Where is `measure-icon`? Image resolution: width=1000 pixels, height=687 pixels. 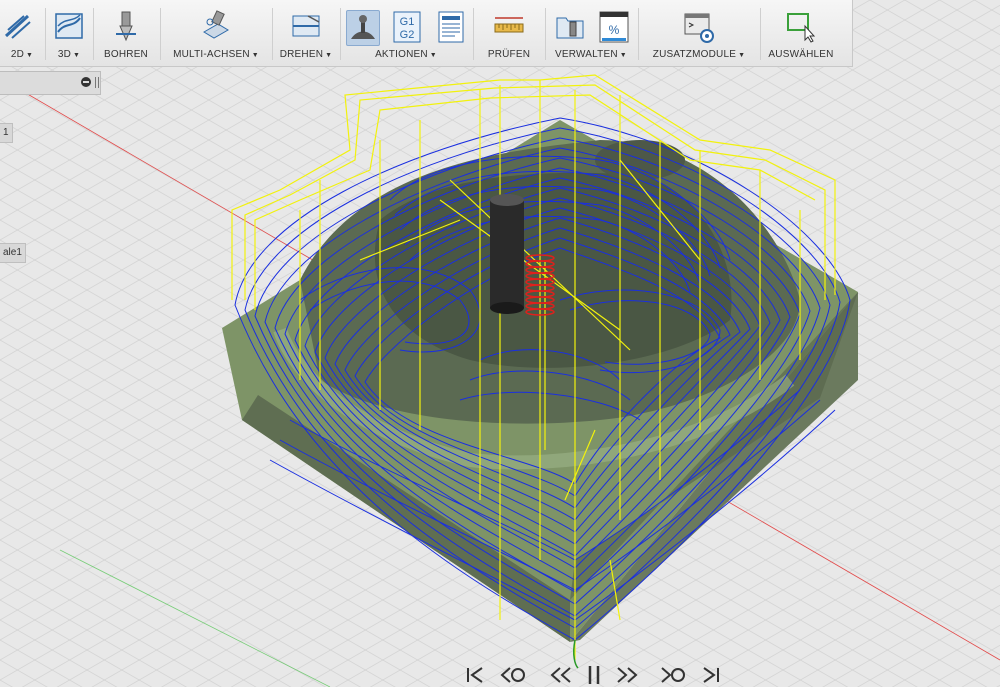
measure-icon is located at coordinates (509, 27).